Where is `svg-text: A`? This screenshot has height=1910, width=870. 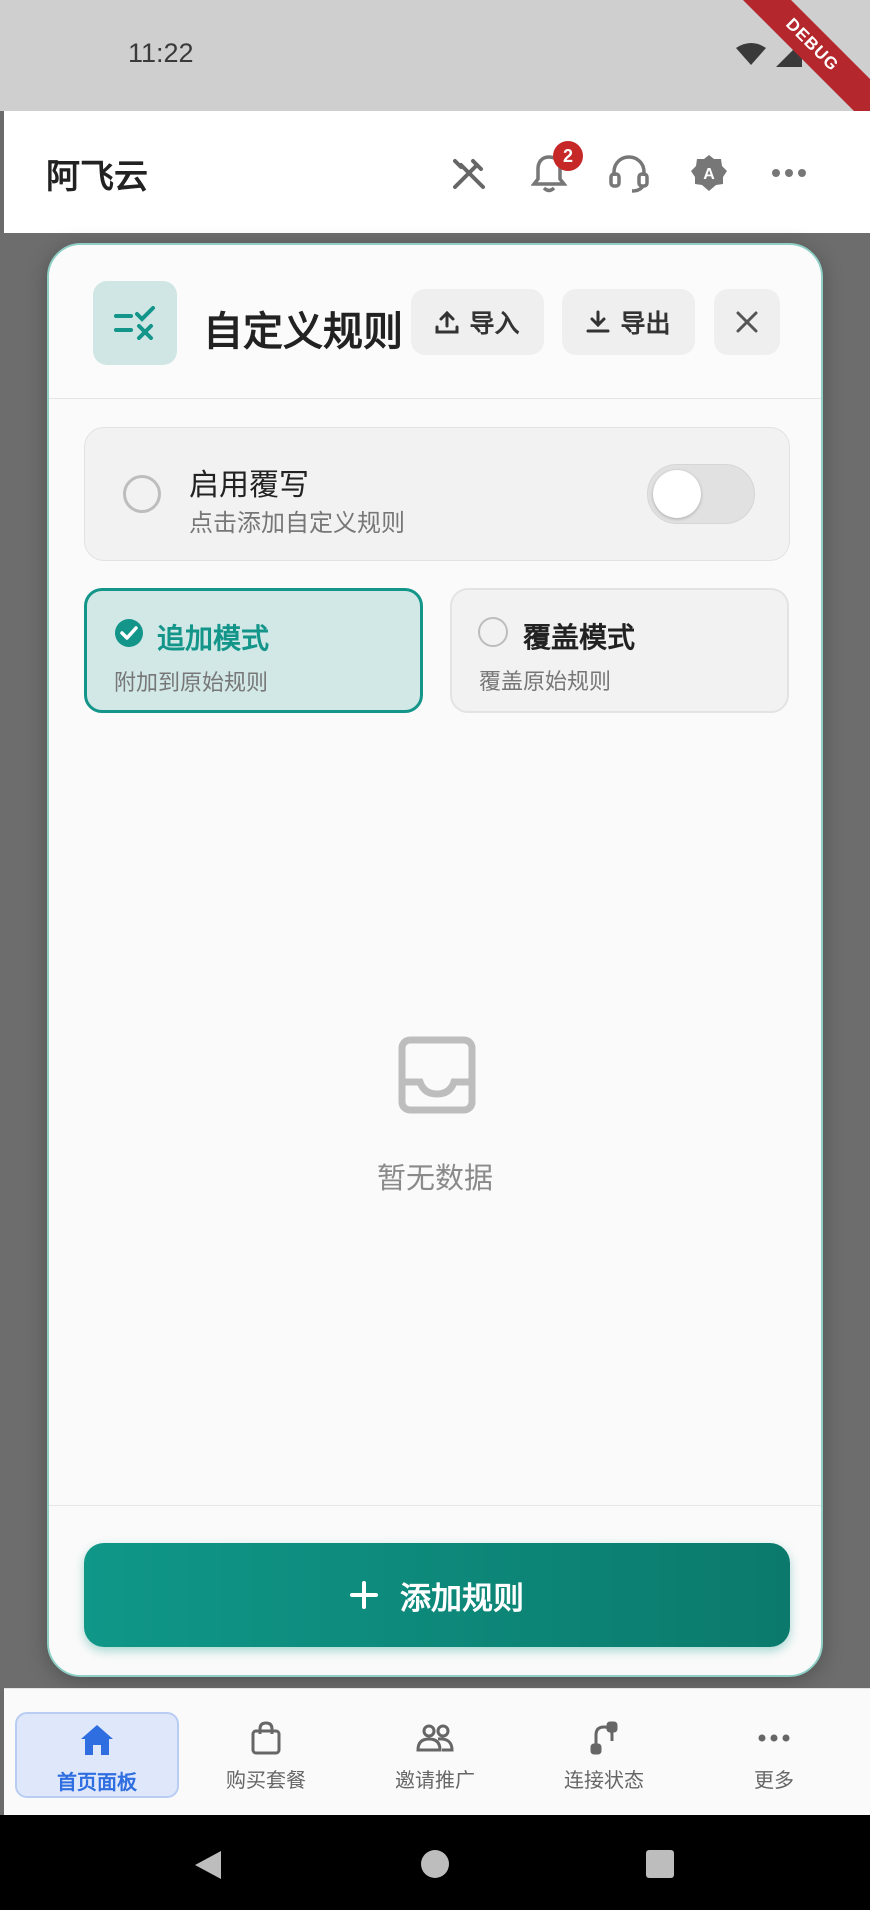 svg-text: A is located at coordinates (709, 174).